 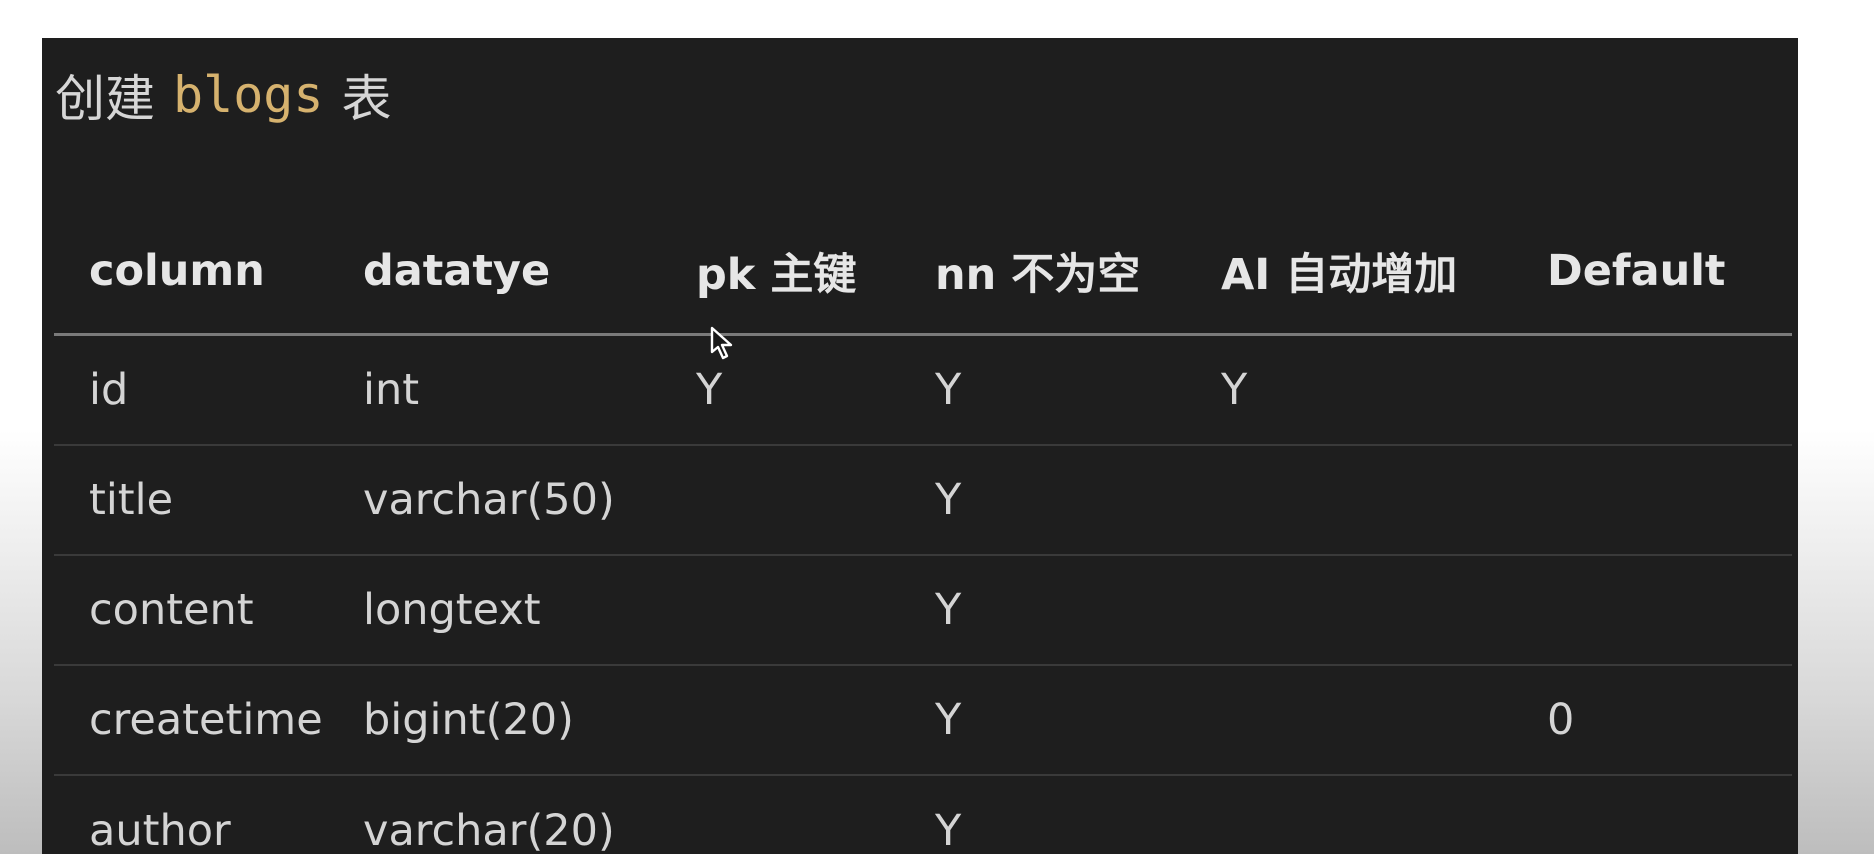 I want to click on table-row: title varchar(50) Y, so click(x=923, y=501).